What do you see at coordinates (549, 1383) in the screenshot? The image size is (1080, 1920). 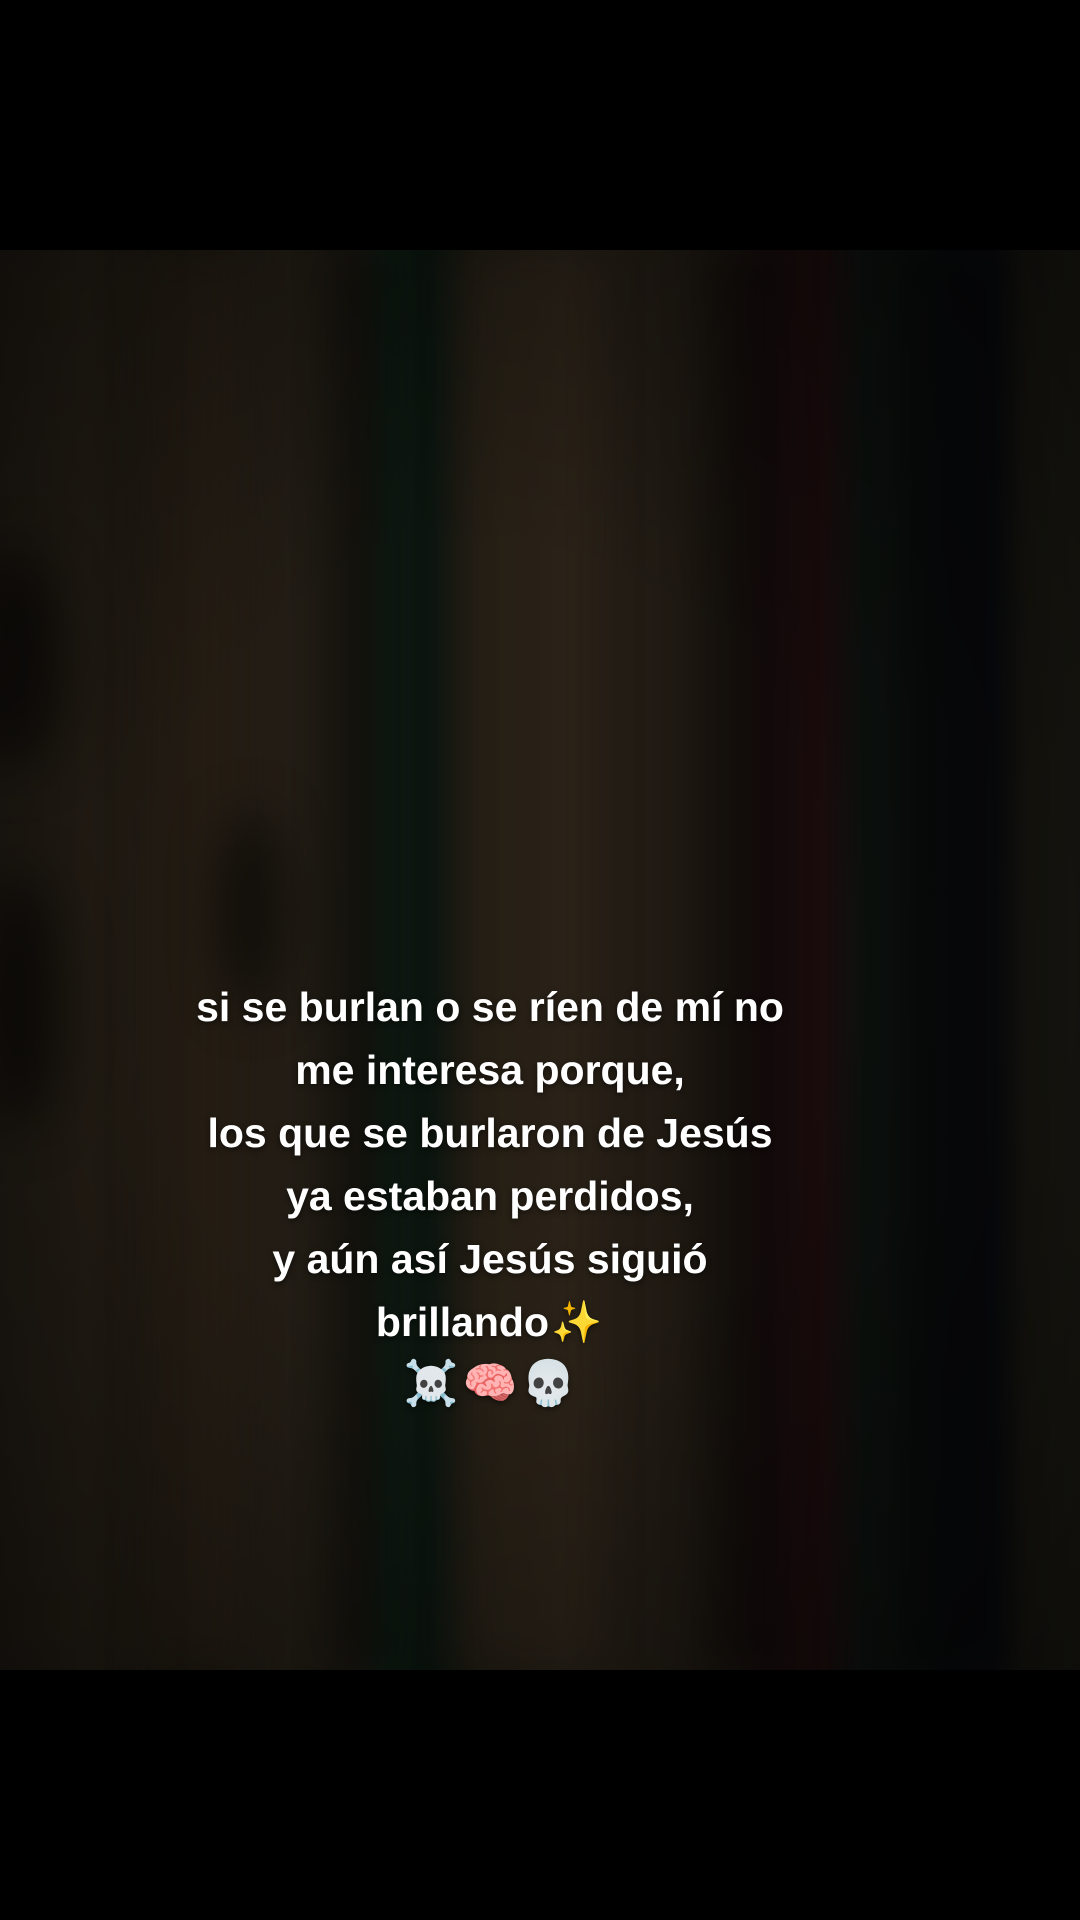 I see `skull-icon: 💀` at bounding box center [549, 1383].